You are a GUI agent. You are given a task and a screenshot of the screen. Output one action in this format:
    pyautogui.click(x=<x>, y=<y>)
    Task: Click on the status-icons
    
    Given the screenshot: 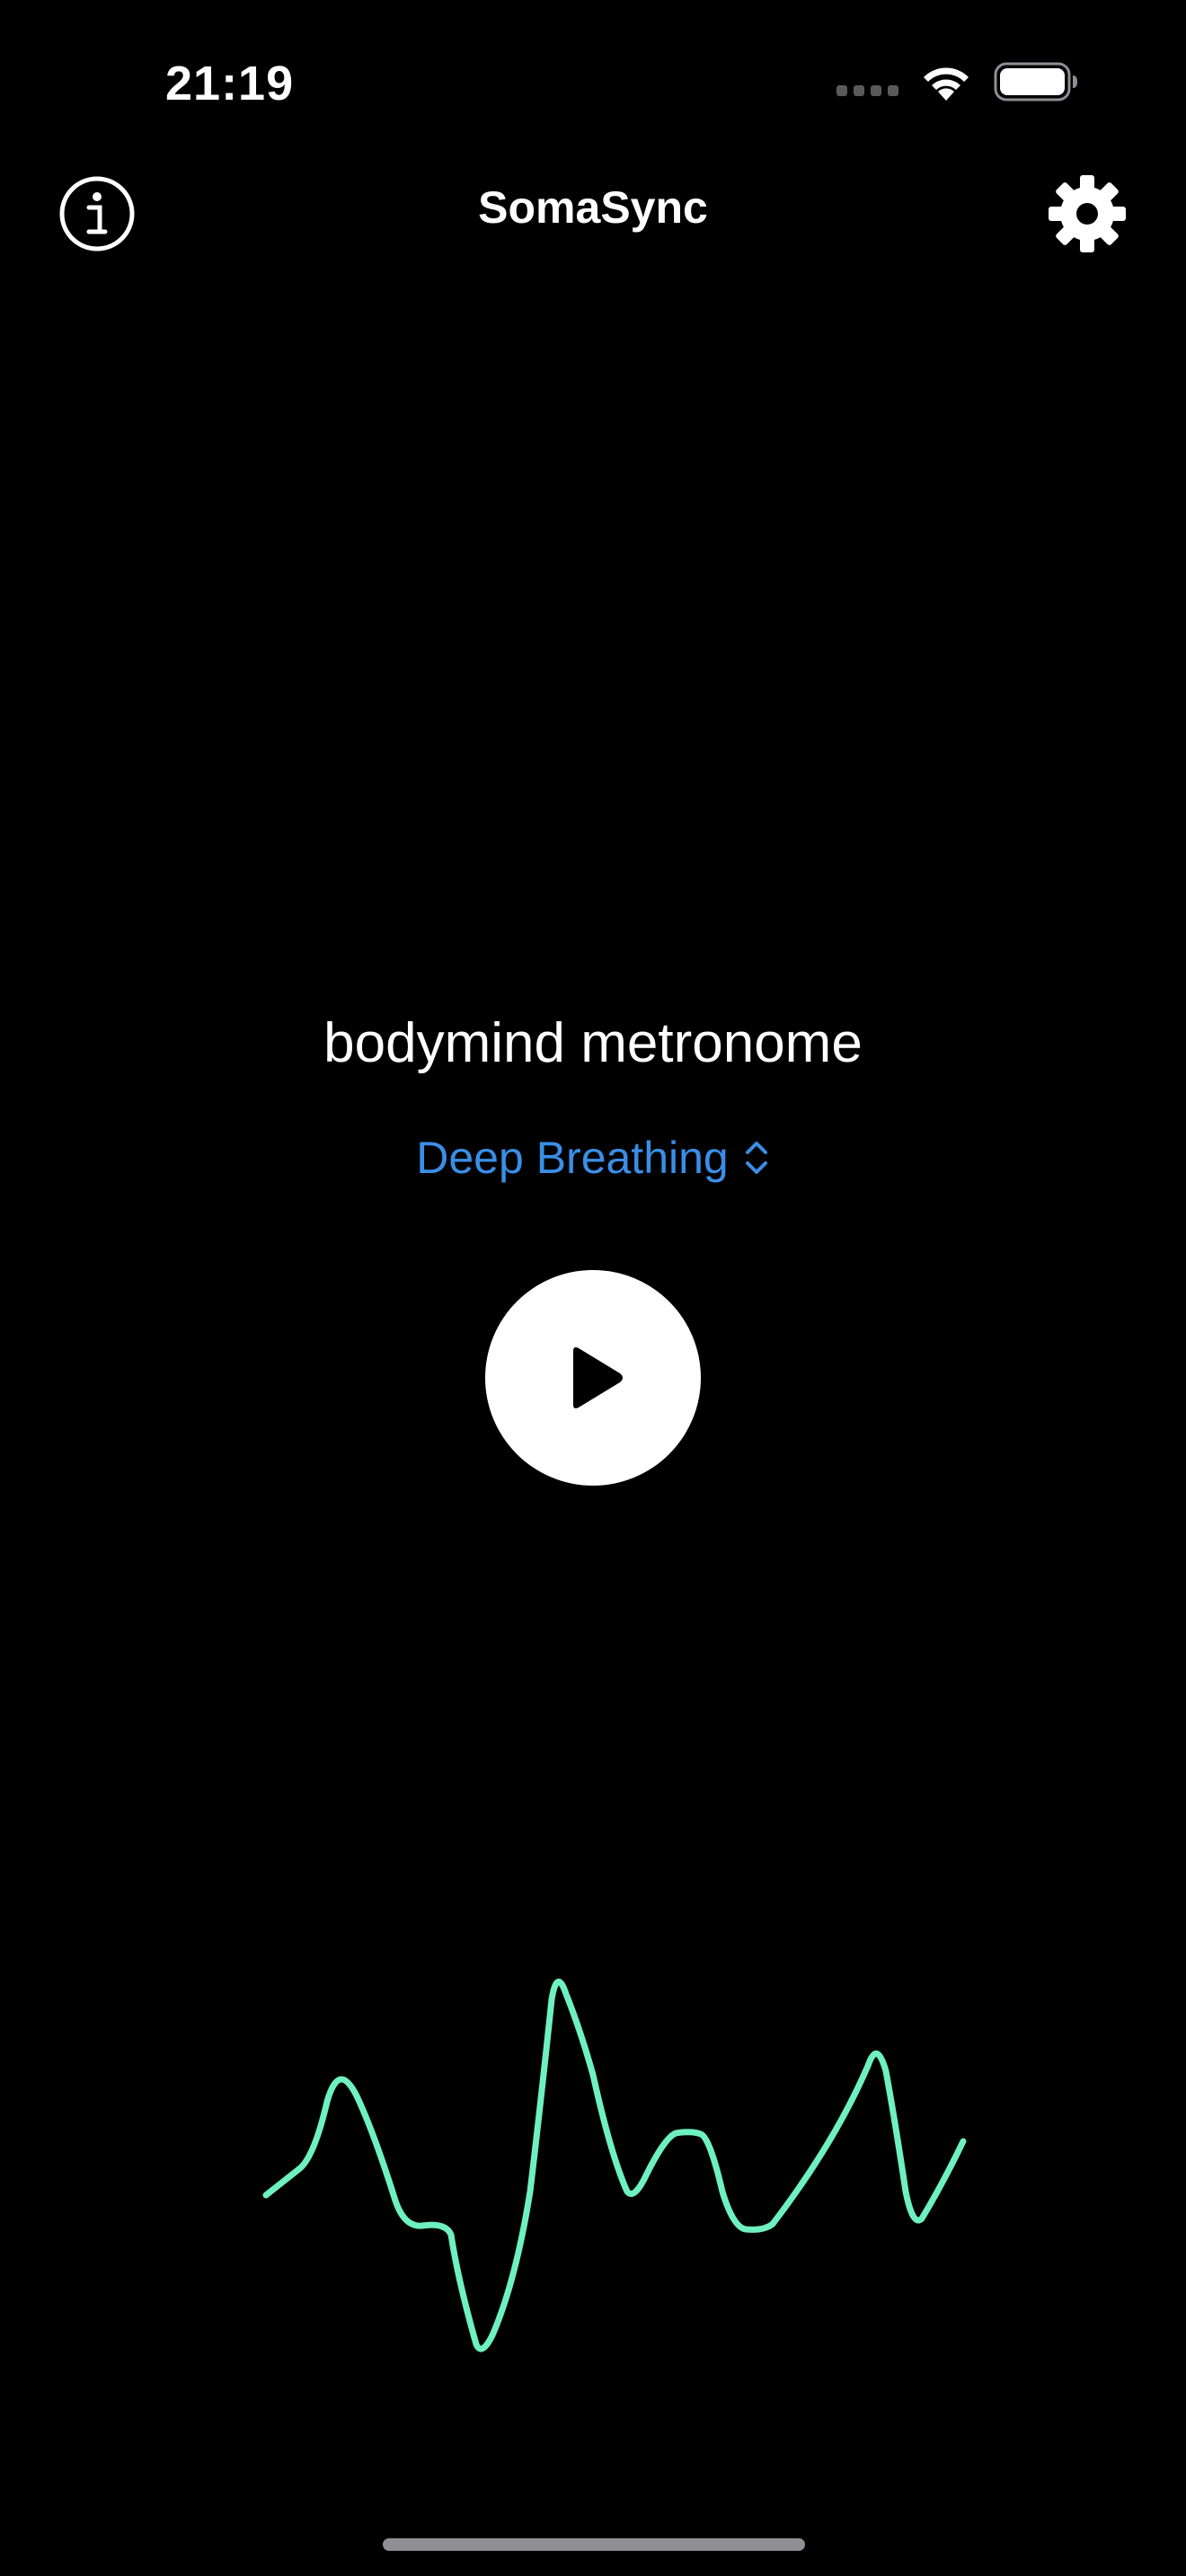 What is the action you would take?
    pyautogui.click(x=957, y=81)
    